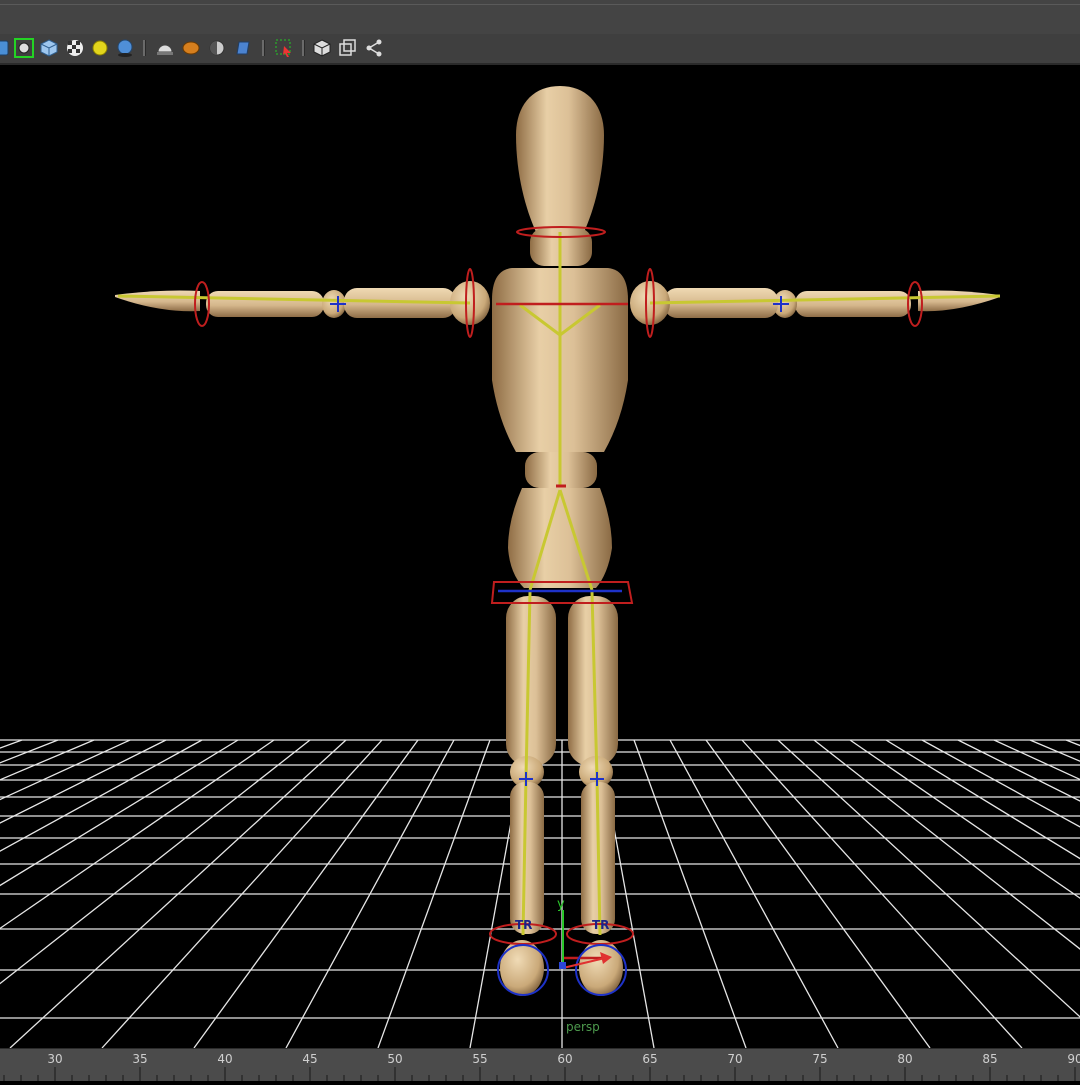  I want to click on time-tick-label: 45, so click(310, 1059).